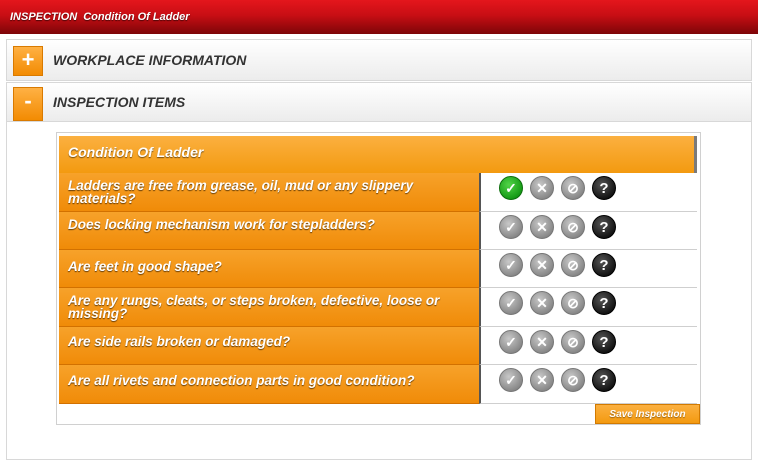 The image size is (758, 472). What do you see at coordinates (269, 346) in the screenshot?
I see `question-text: Are side rails broken or damaged?` at bounding box center [269, 346].